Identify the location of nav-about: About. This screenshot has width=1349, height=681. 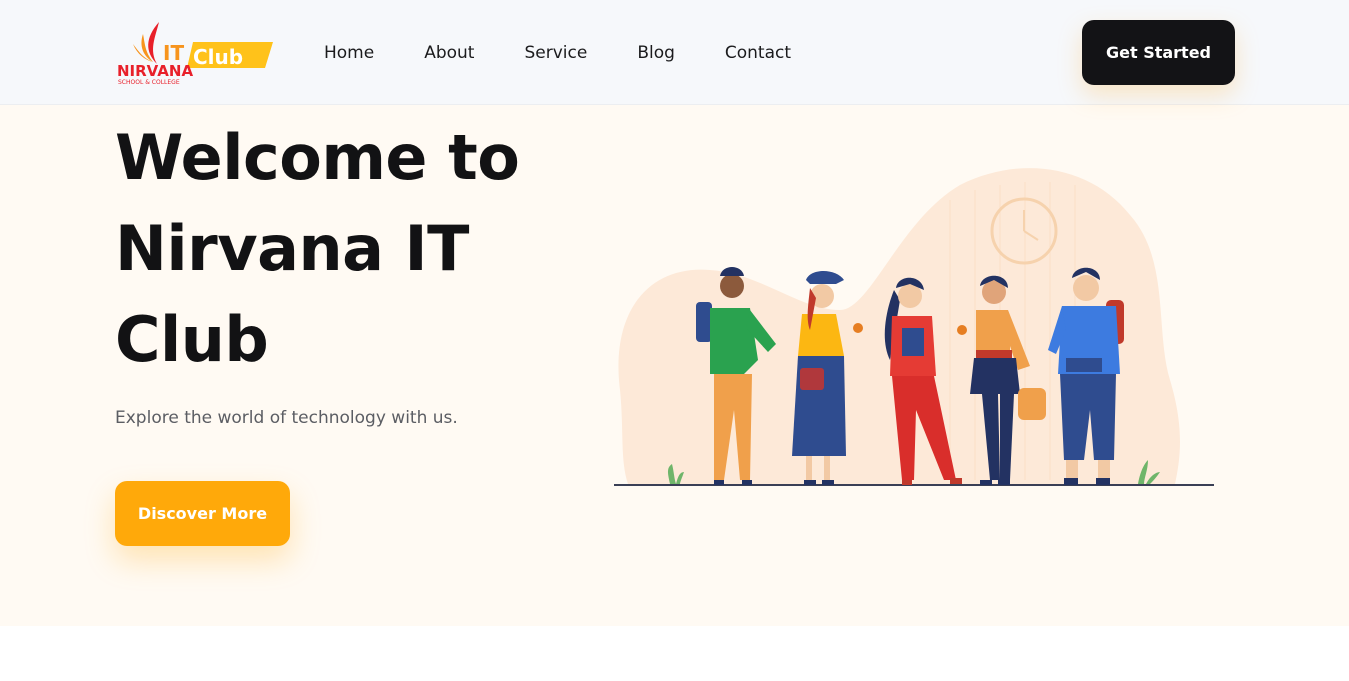
(449, 53).